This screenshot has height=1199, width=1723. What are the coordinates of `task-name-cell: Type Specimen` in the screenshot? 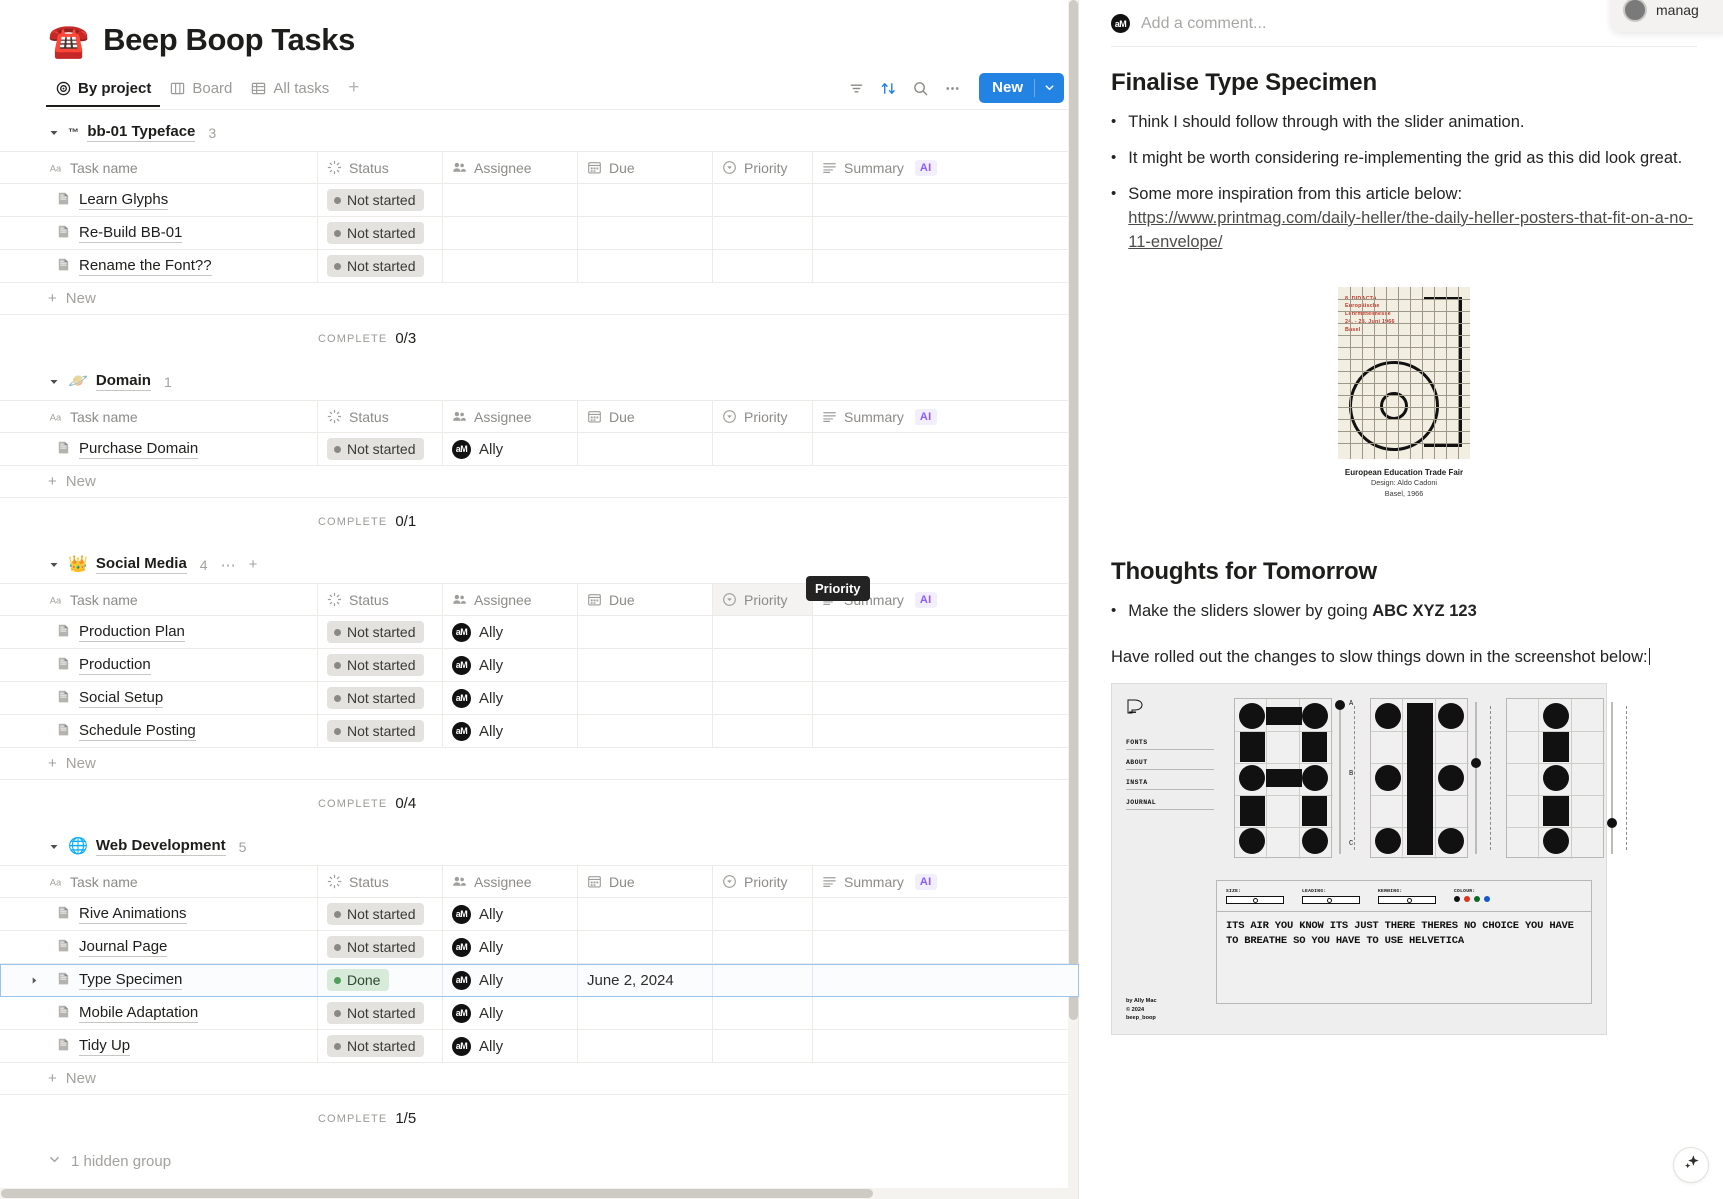 It's located at (159, 980).